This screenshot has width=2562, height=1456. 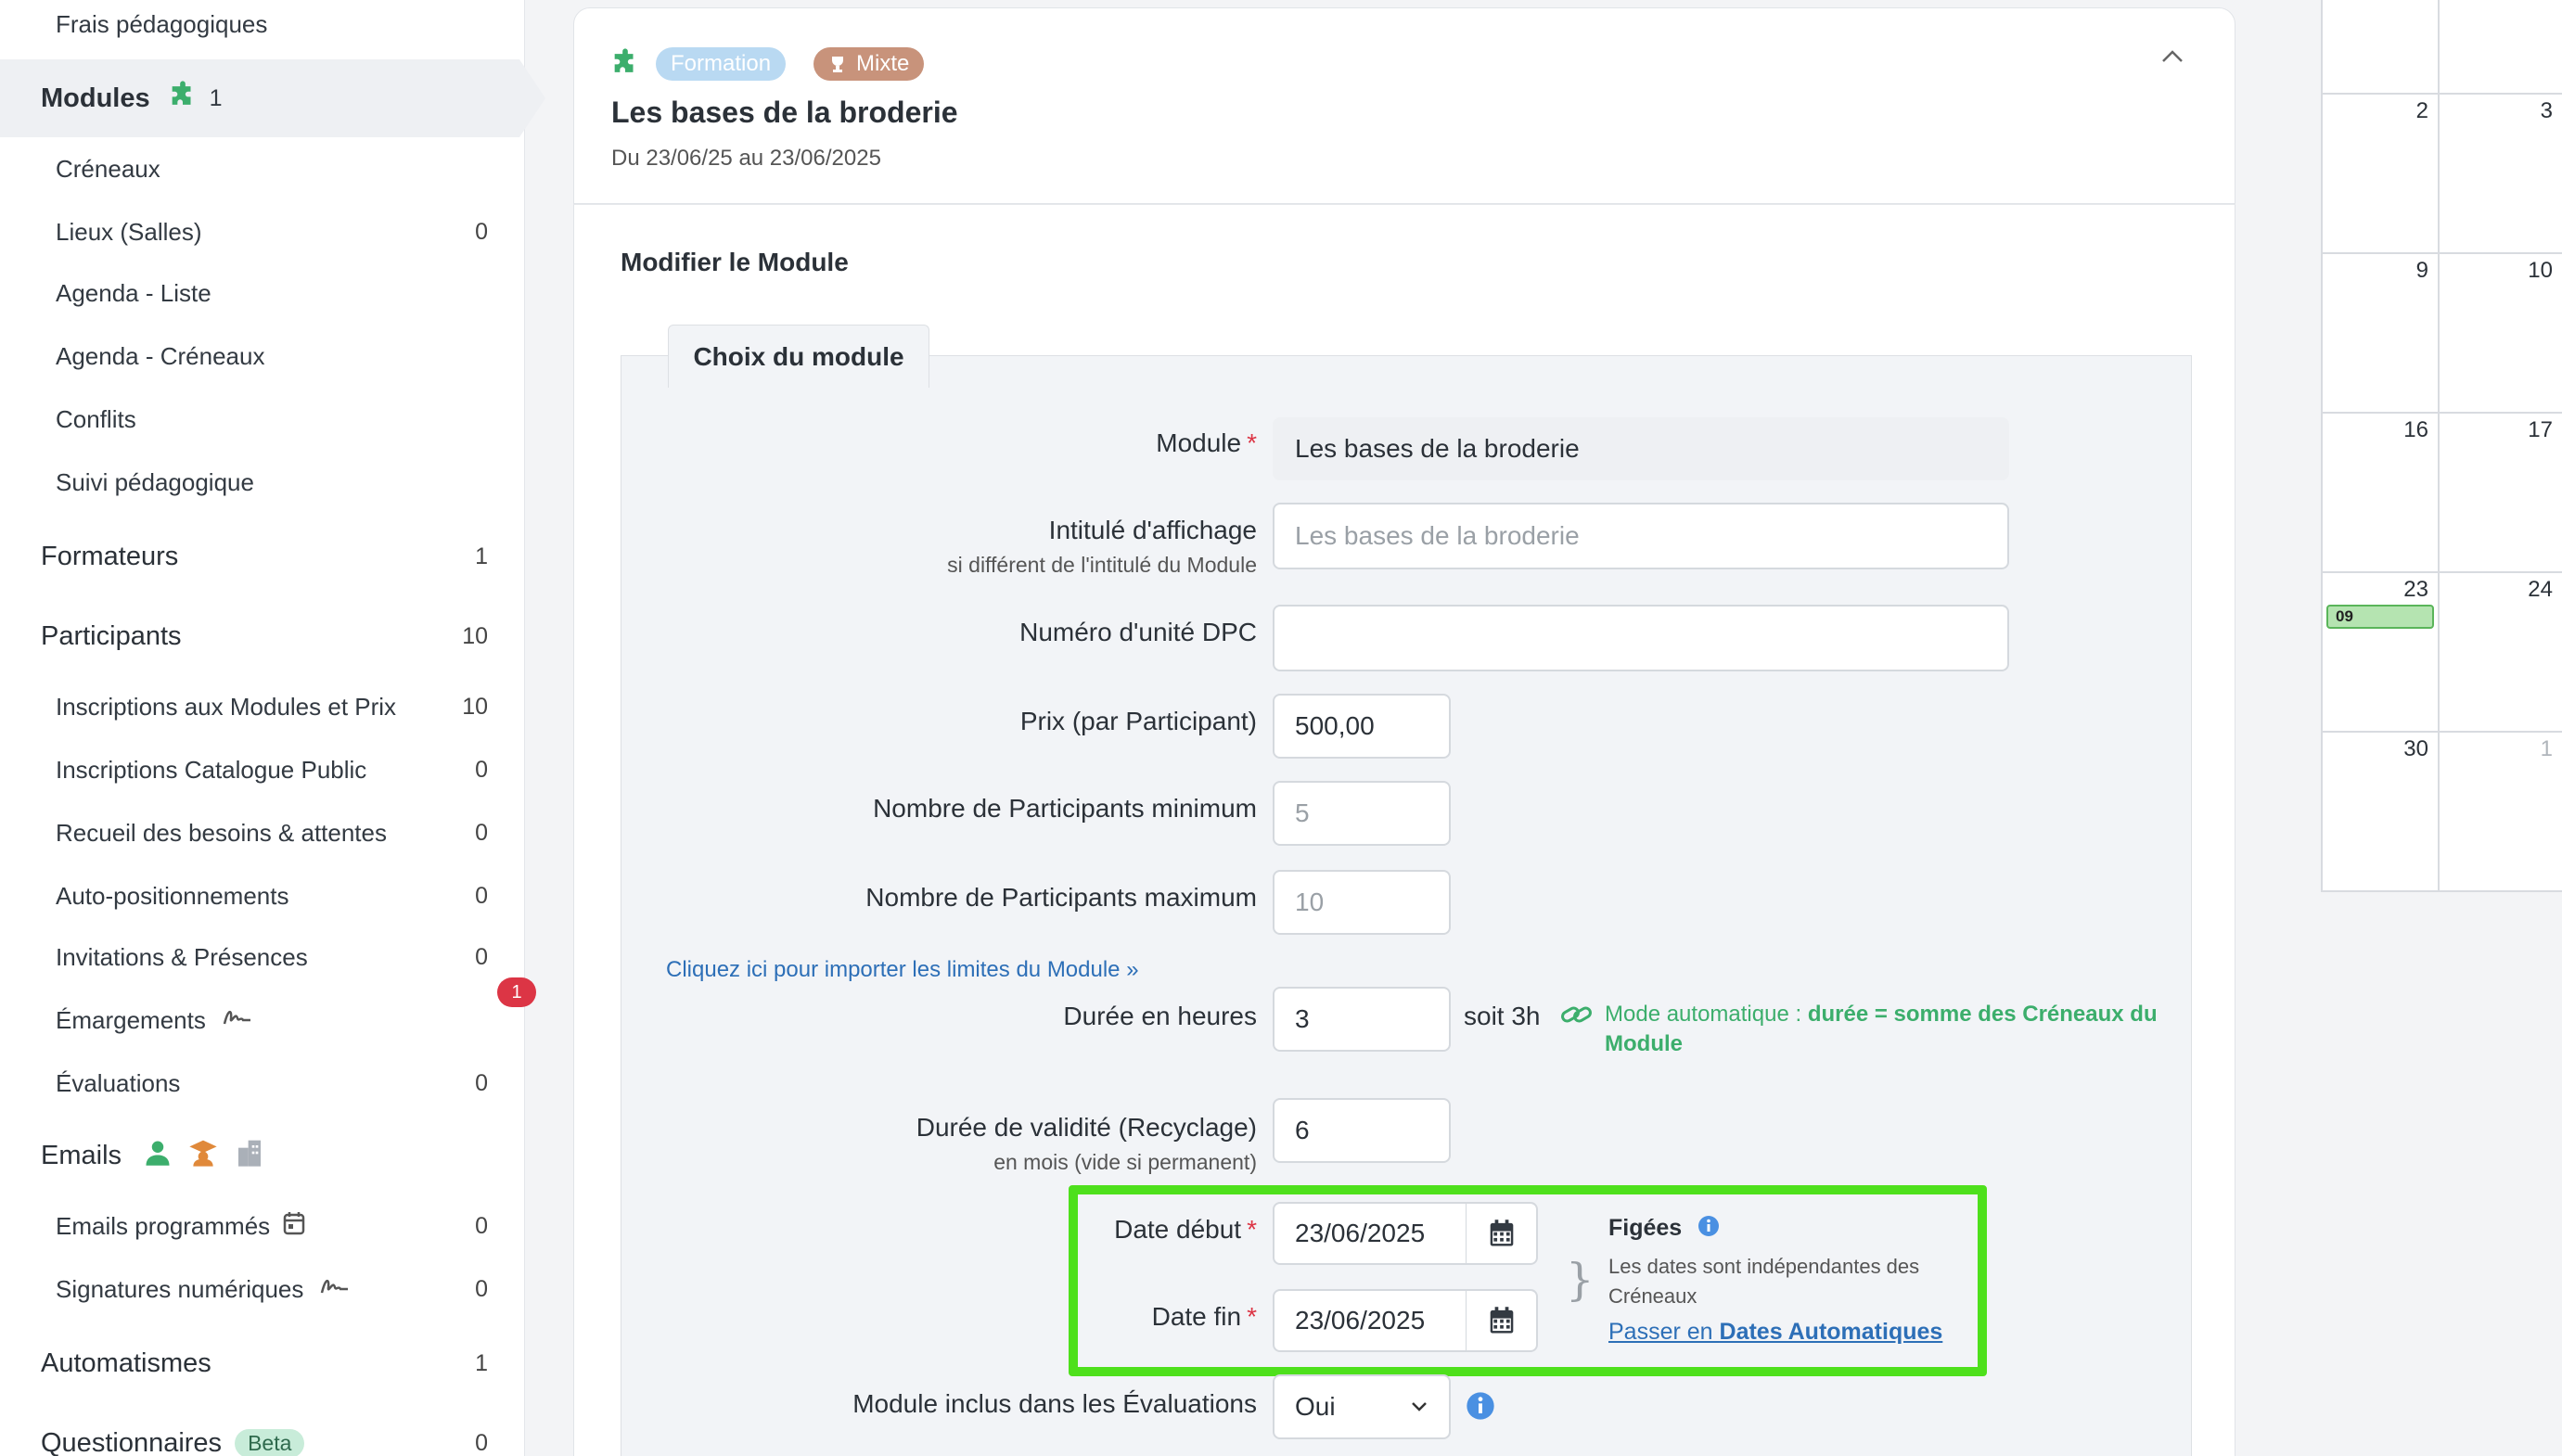 What do you see at coordinates (1362, 813) in the screenshot?
I see `min-participants-input: 5` at bounding box center [1362, 813].